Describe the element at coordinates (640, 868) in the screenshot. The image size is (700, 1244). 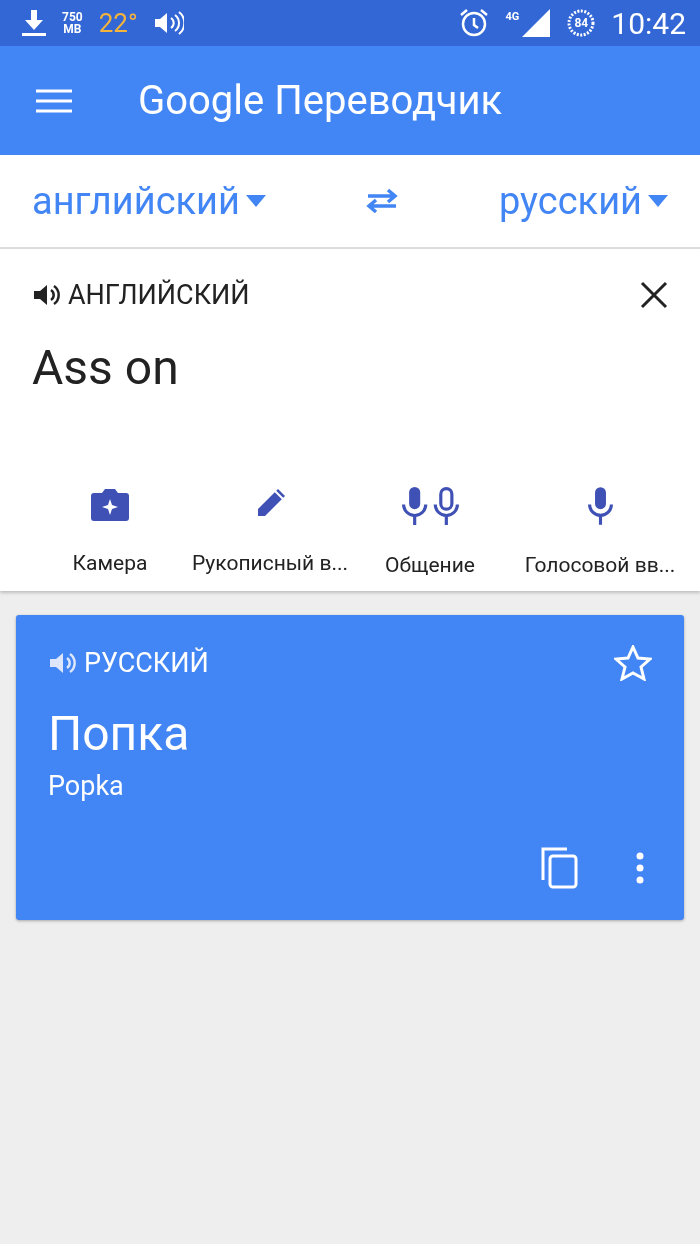
I see `more-options-icon` at that location.